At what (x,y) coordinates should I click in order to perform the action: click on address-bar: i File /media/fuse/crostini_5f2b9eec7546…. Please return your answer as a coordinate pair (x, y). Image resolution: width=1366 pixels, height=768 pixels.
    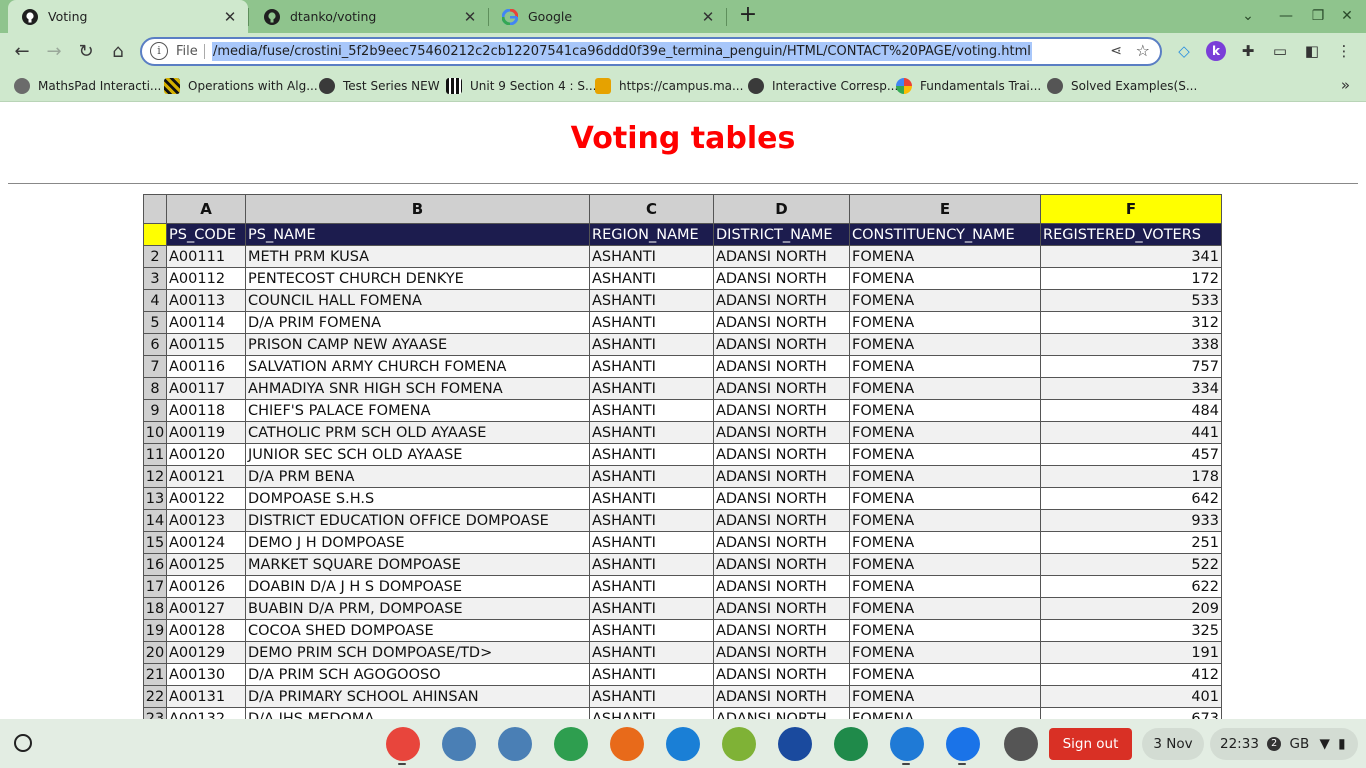
    Looking at the image, I should click on (651, 51).